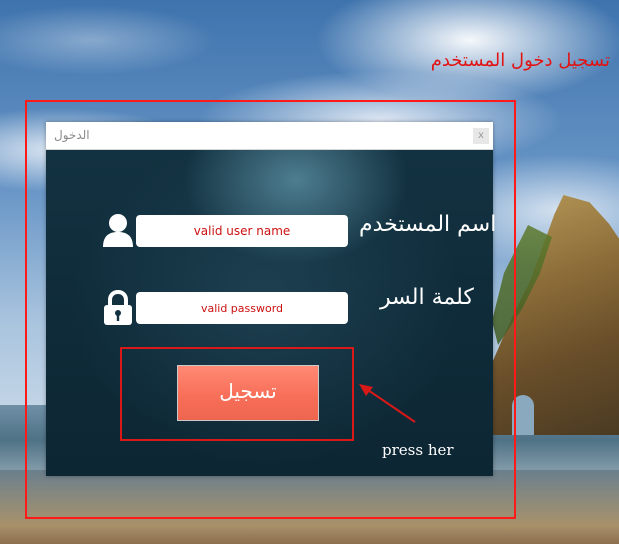  What do you see at coordinates (118, 309) in the screenshot?
I see `lock-icon` at bounding box center [118, 309].